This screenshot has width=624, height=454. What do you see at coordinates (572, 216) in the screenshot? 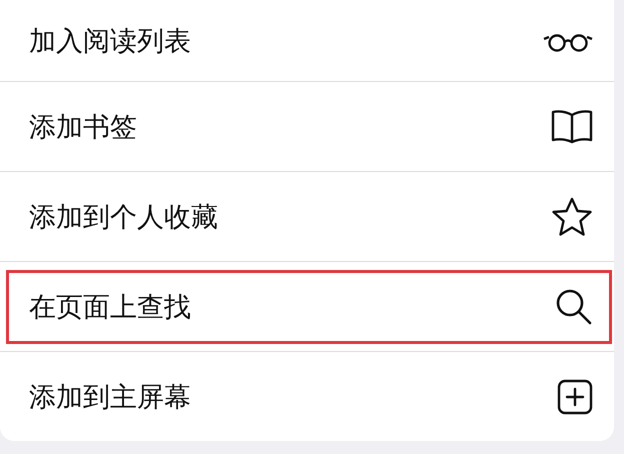
I see `star-icon` at bounding box center [572, 216].